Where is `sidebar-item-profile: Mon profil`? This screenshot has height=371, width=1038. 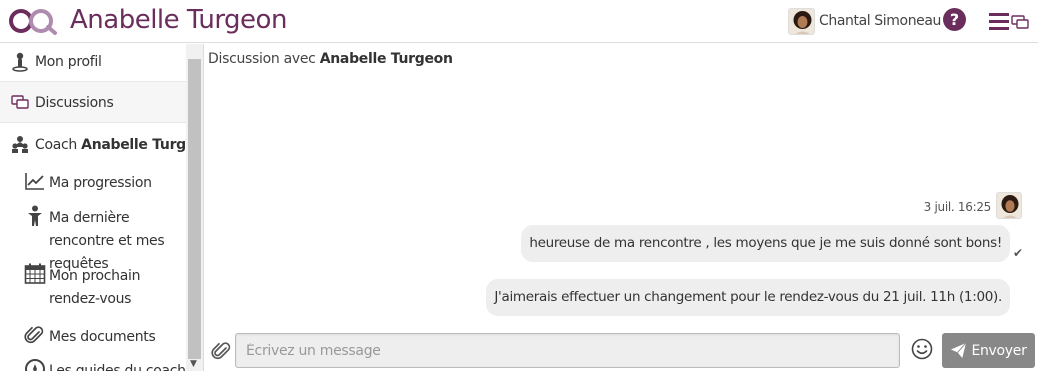
sidebar-item-profile: Mon profil is located at coordinates (93, 64).